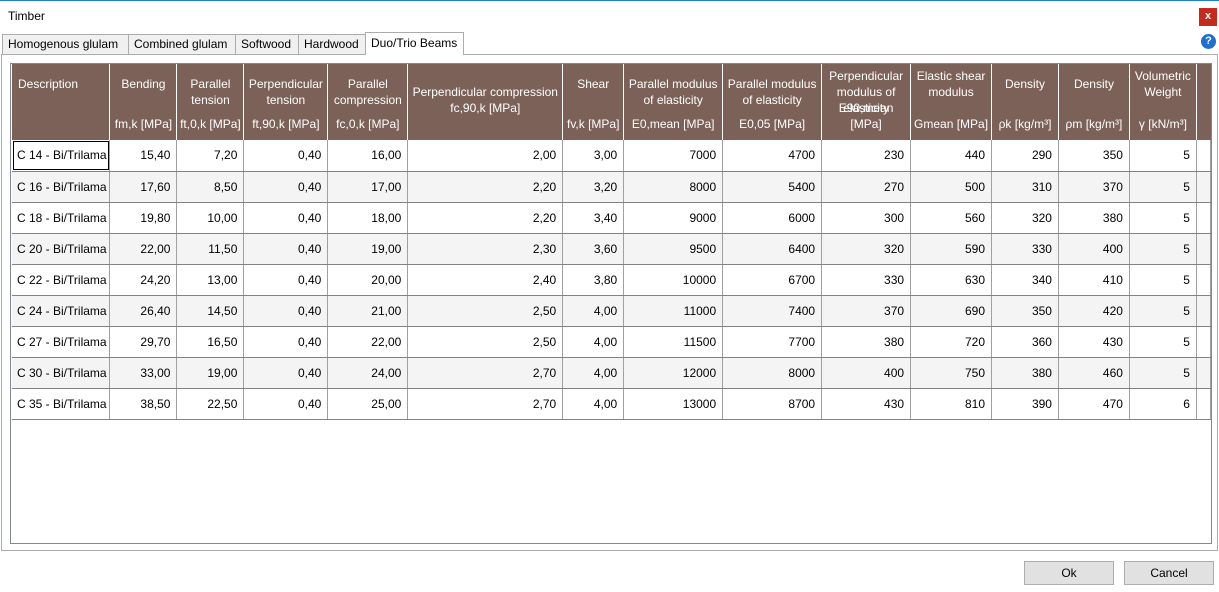 The image size is (1219, 592). Describe the element at coordinates (951, 373) in the screenshot. I see `table-cell: 750` at that location.